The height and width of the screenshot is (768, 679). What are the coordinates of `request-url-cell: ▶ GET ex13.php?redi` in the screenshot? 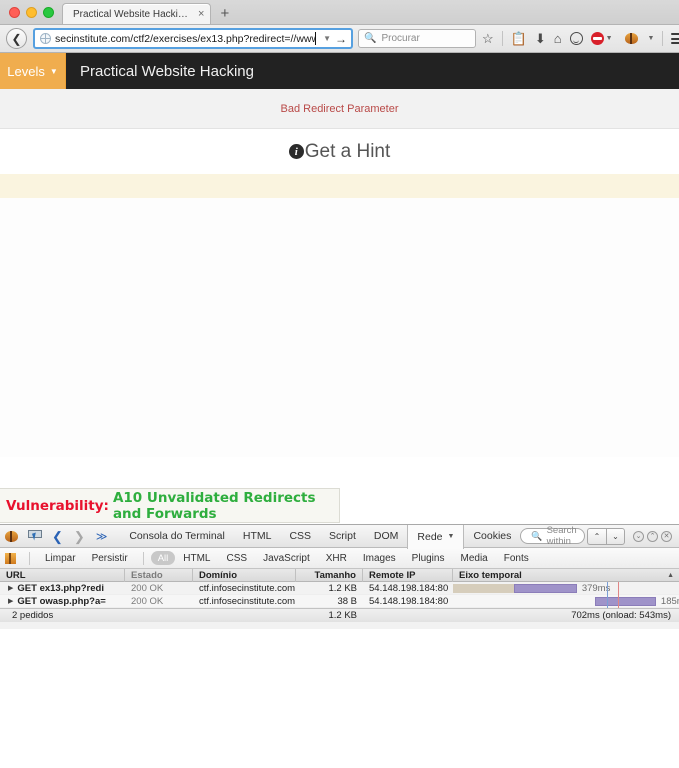 It's located at (62, 588).